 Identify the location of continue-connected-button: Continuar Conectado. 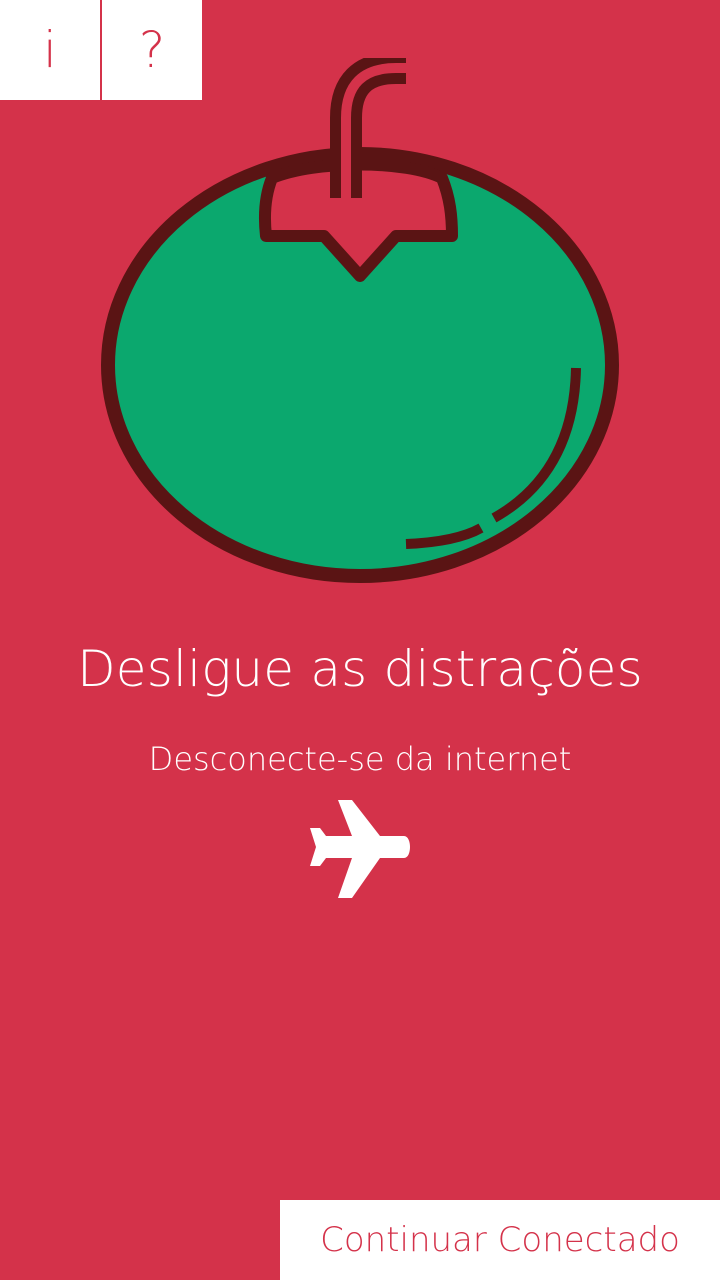
(500, 1240).